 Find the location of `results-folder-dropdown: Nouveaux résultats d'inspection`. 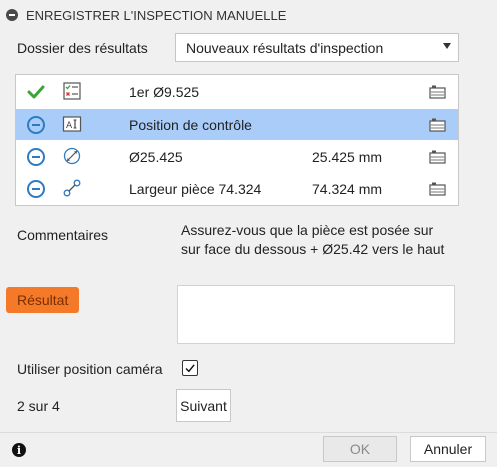

results-folder-dropdown: Nouveaux résultats d'inspection is located at coordinates (317, 47).